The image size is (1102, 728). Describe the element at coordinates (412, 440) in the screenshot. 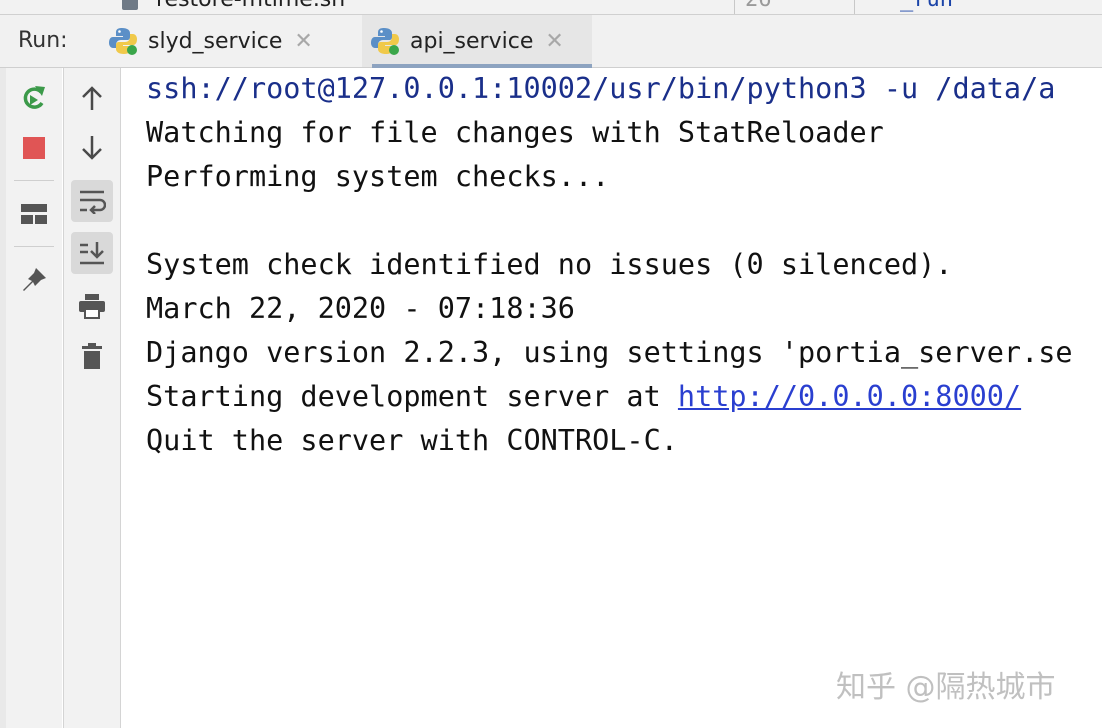

I see `console-line: Quit the server with CONTROL-C.` at that location.